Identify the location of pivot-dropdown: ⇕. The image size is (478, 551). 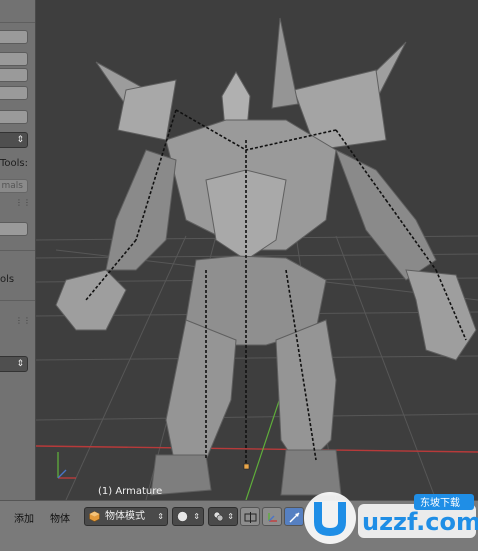
(223, 516).